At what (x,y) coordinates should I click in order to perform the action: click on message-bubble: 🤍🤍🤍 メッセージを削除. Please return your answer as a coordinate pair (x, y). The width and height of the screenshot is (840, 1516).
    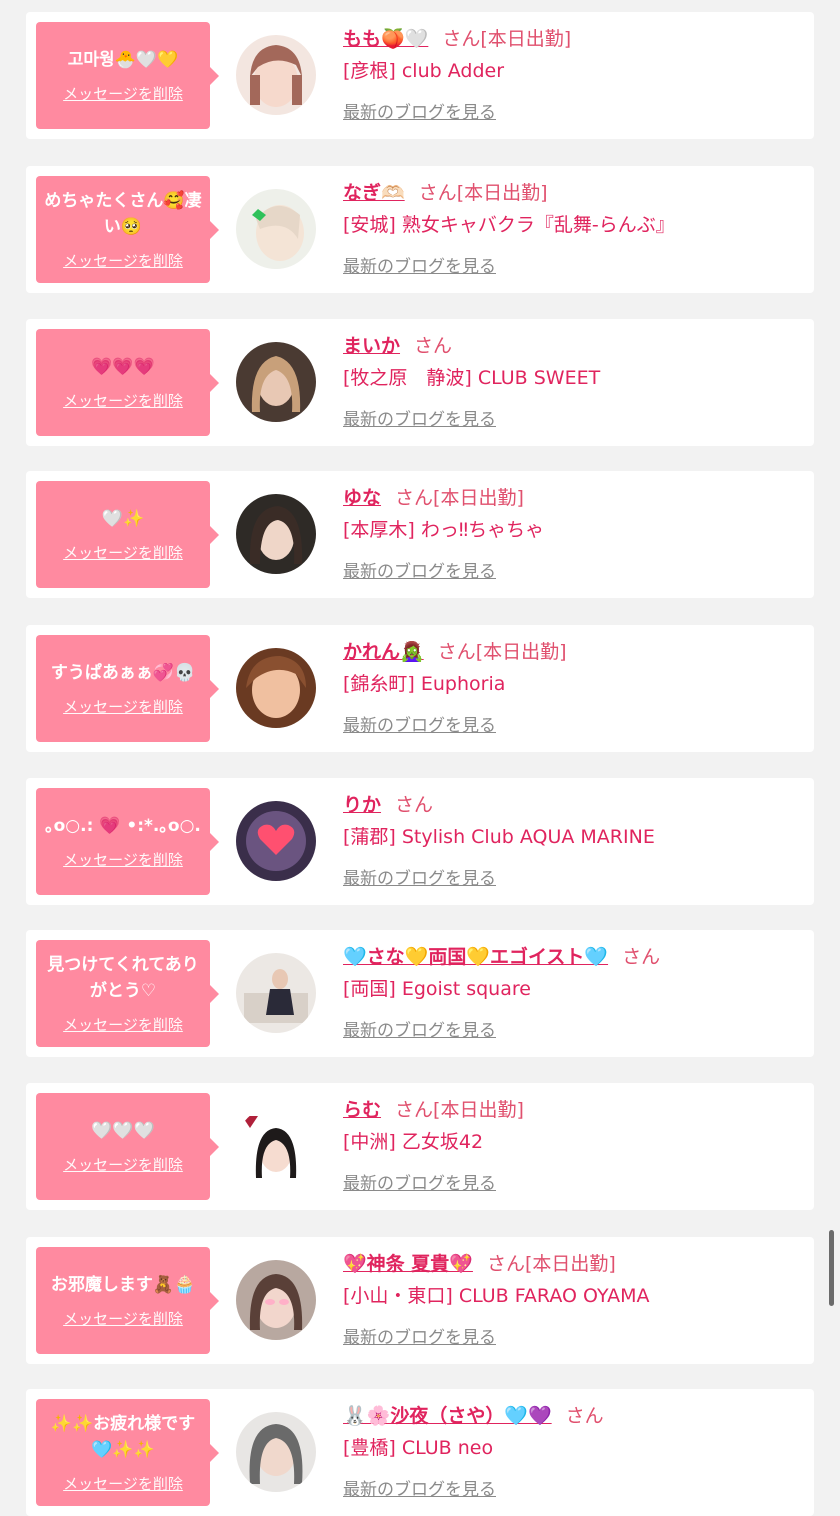
    Looking at the image, I should click on (127, 1146).